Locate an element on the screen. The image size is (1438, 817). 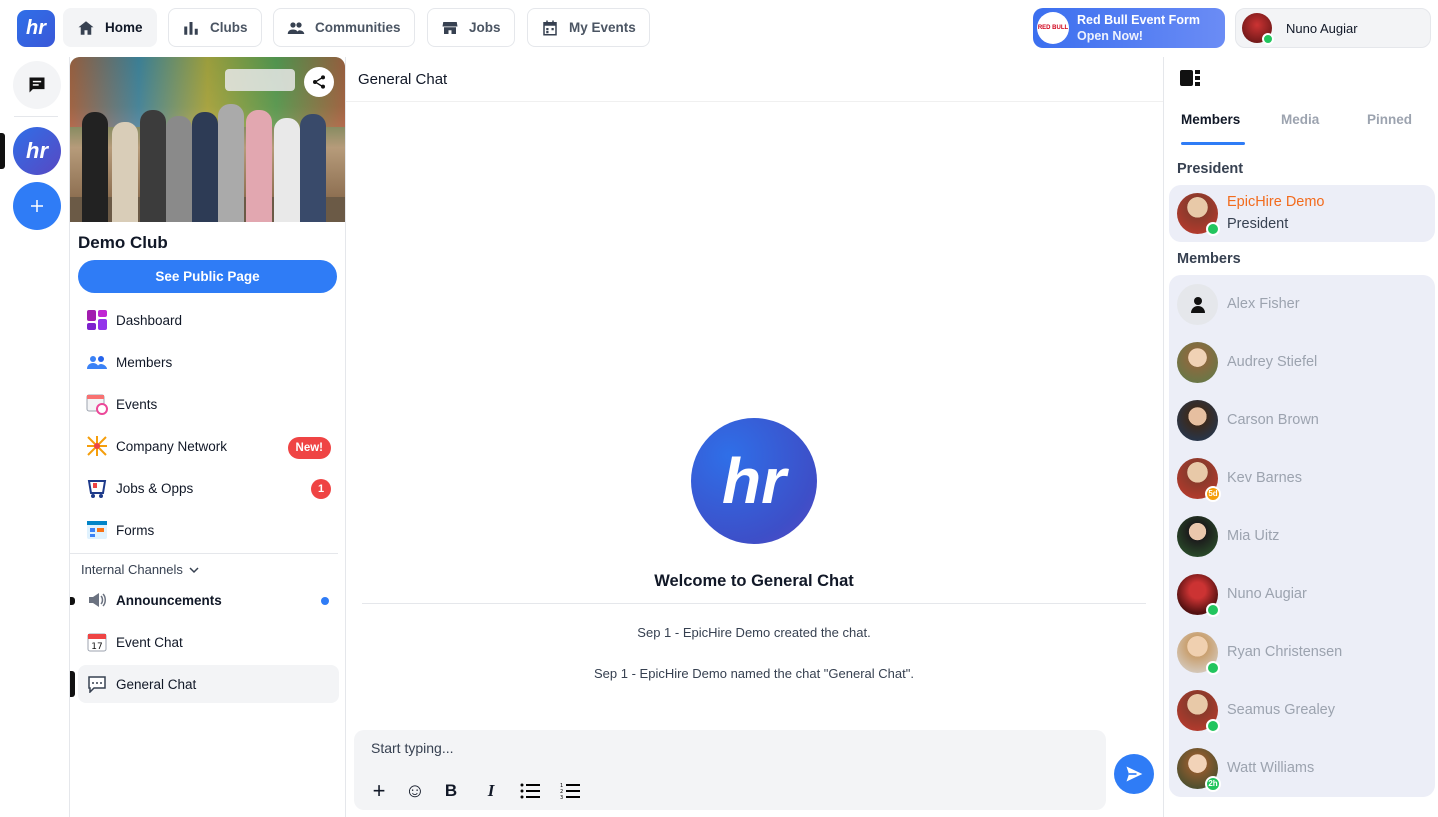
member-row: Ryan Christensen is located at coordinates (1259, 653).